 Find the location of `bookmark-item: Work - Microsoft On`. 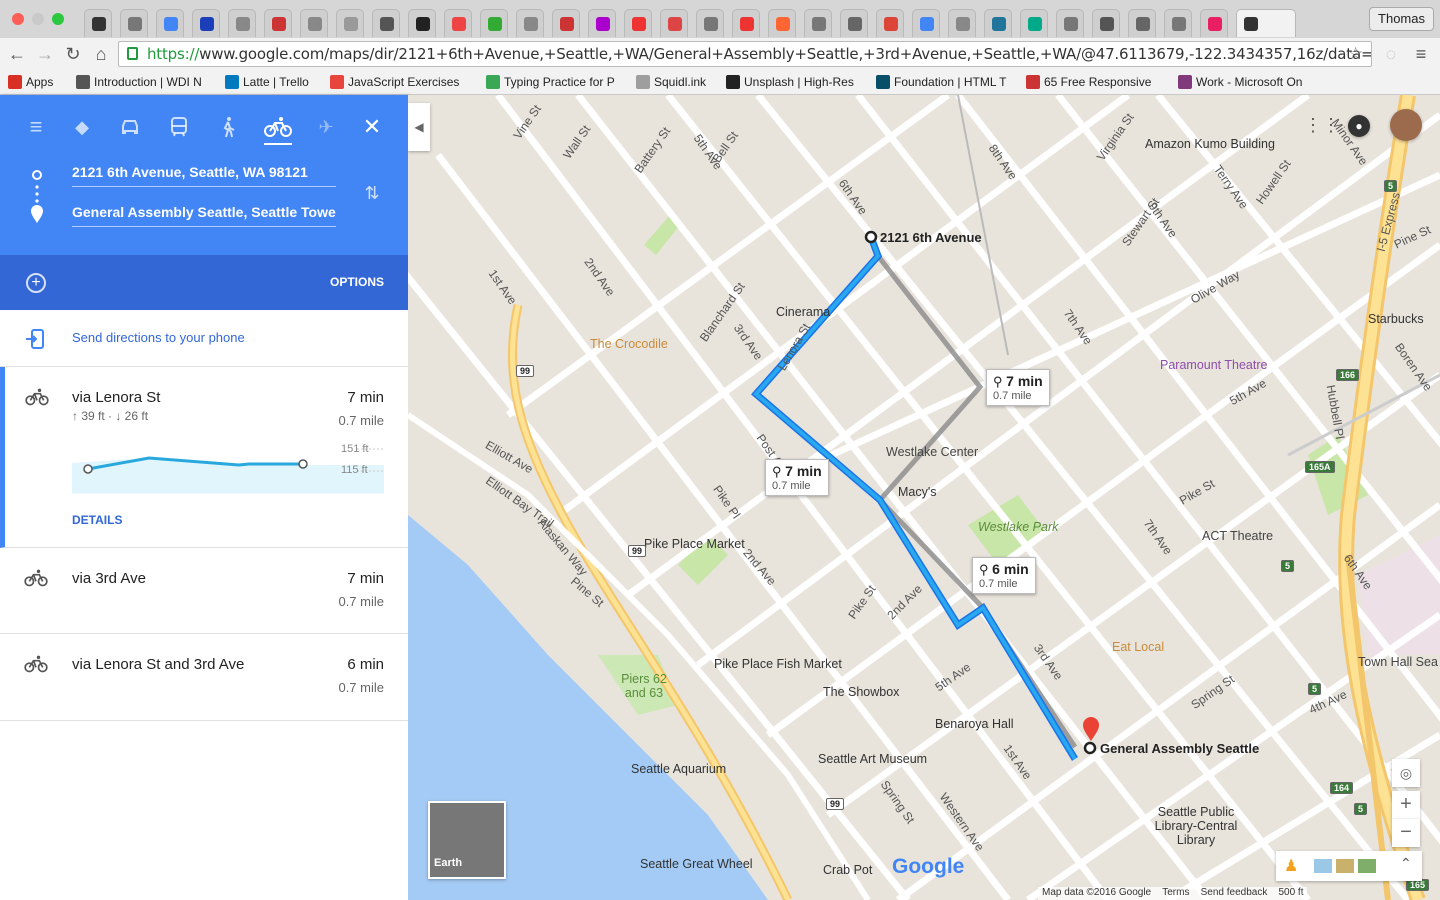

bookmark-item: Work - Microsoft On is located at coordinates (1240, 82).